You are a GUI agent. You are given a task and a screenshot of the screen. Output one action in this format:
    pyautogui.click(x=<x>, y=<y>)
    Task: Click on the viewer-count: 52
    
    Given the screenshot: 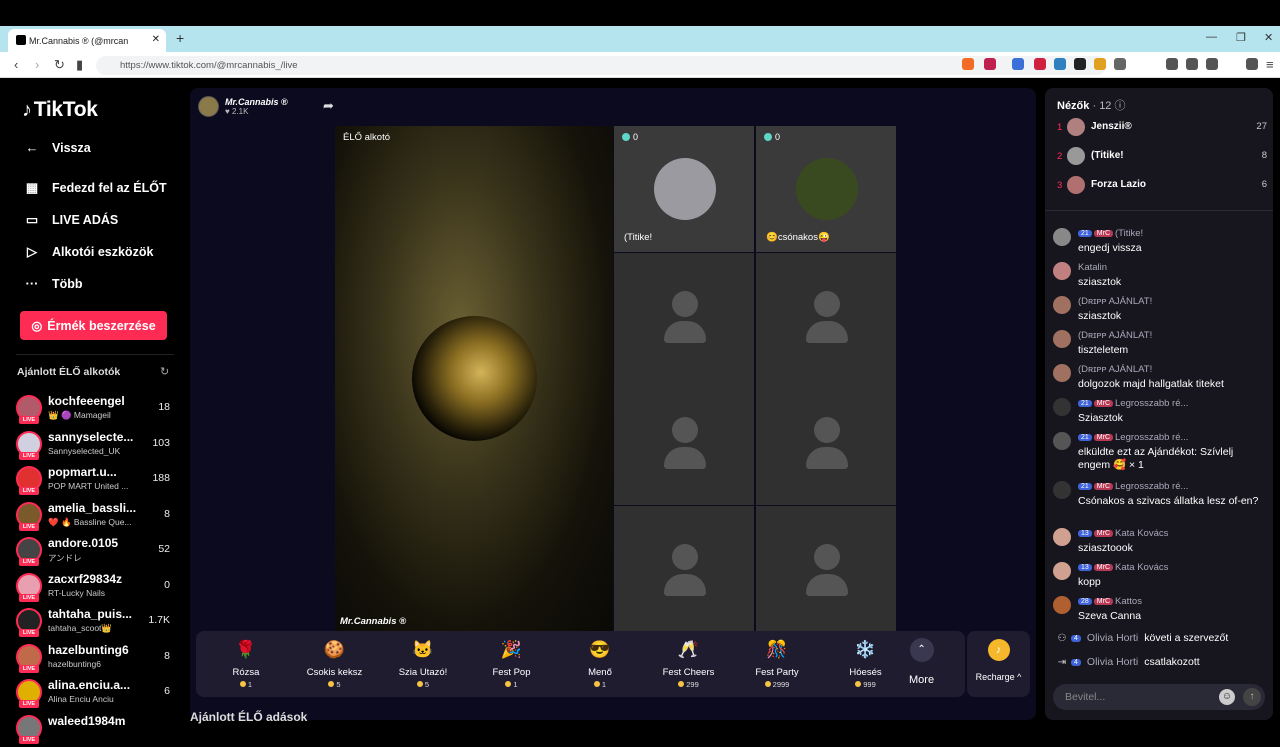 What is the action you would take?
    pyautogui.click(x=164, y=549)
    